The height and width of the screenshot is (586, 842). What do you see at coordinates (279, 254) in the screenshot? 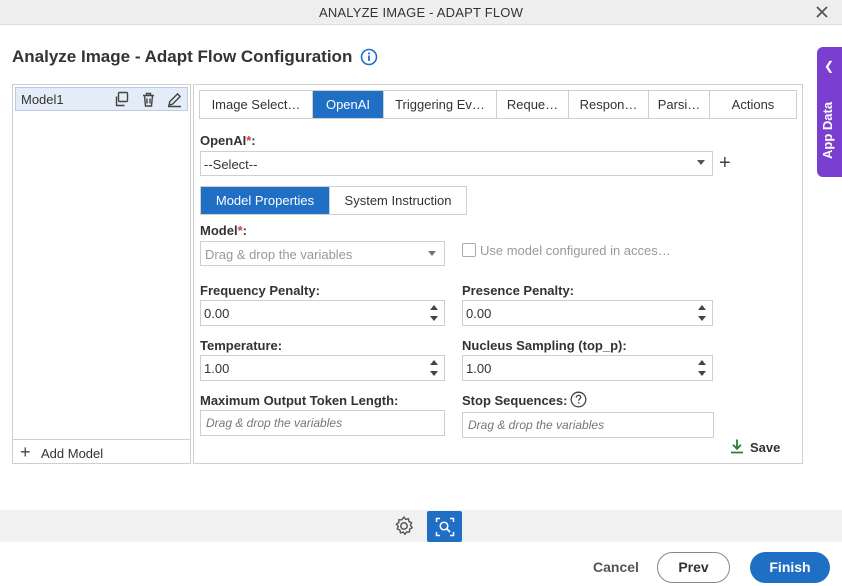
I see `model-placeholder: Drag & drop the variables` at bounding box center [279, 254].